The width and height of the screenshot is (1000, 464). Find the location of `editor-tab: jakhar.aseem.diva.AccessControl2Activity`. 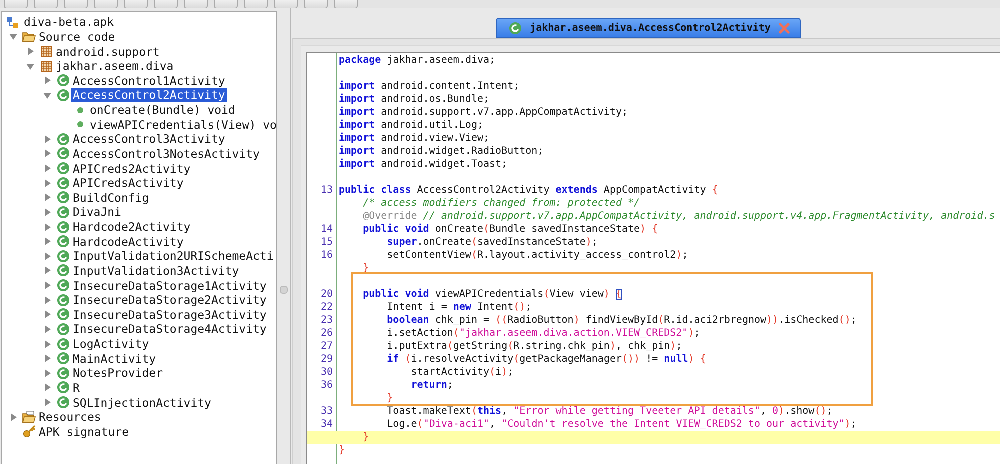

editor-tab: jakhar.aseem.diva.AccessControl2Activity is located at coordinates (648, 28).